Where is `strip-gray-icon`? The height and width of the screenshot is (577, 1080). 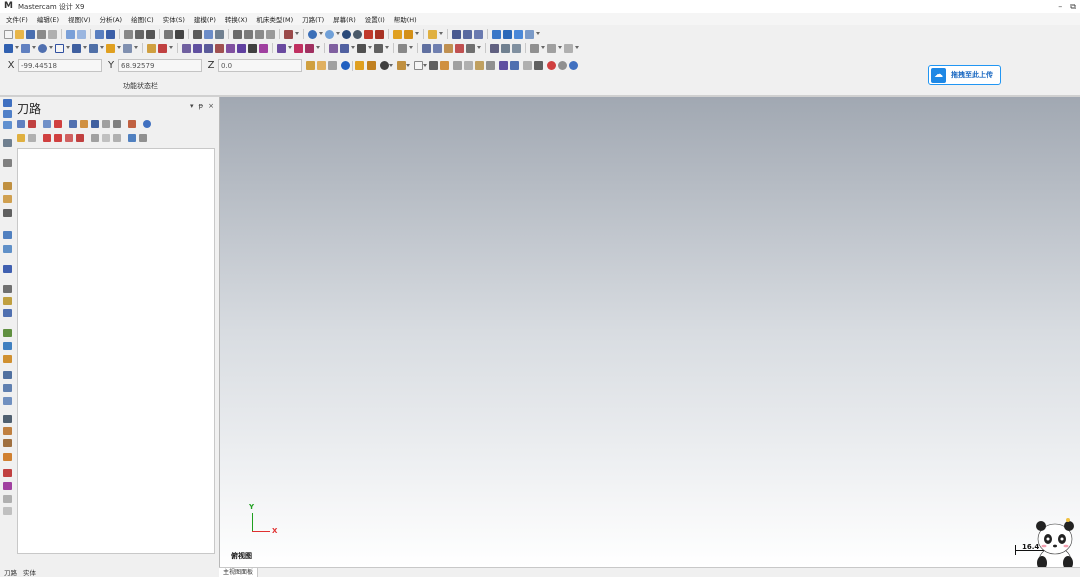
strip-gray-icon is located at coordinates (7, 499).